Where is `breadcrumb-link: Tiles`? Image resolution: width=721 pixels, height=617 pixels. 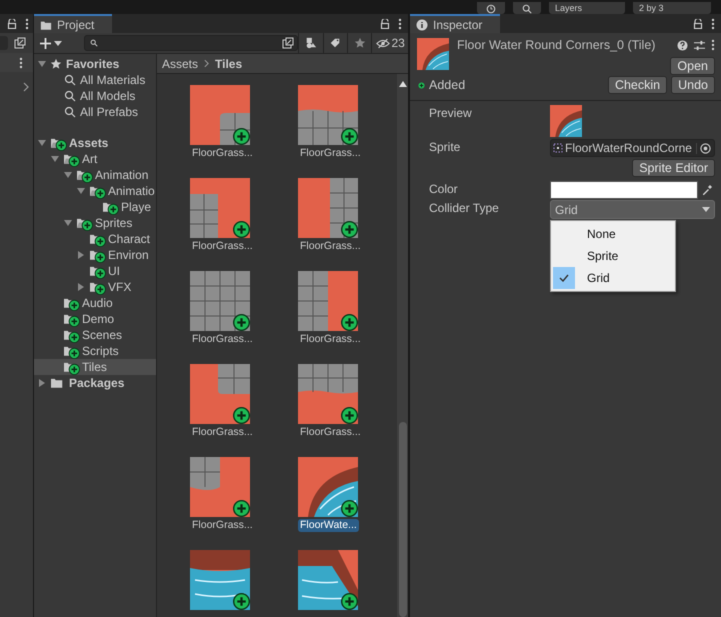
breadcrumb-link: Tiles is located at coordinates (228, 63).